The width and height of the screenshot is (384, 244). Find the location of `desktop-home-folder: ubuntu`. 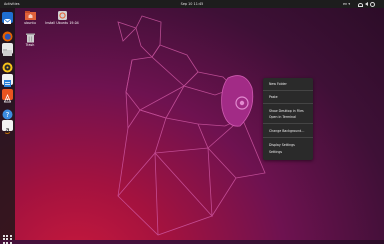

desktop-home-folder: ubuntu is located at coordinates (30, 18).